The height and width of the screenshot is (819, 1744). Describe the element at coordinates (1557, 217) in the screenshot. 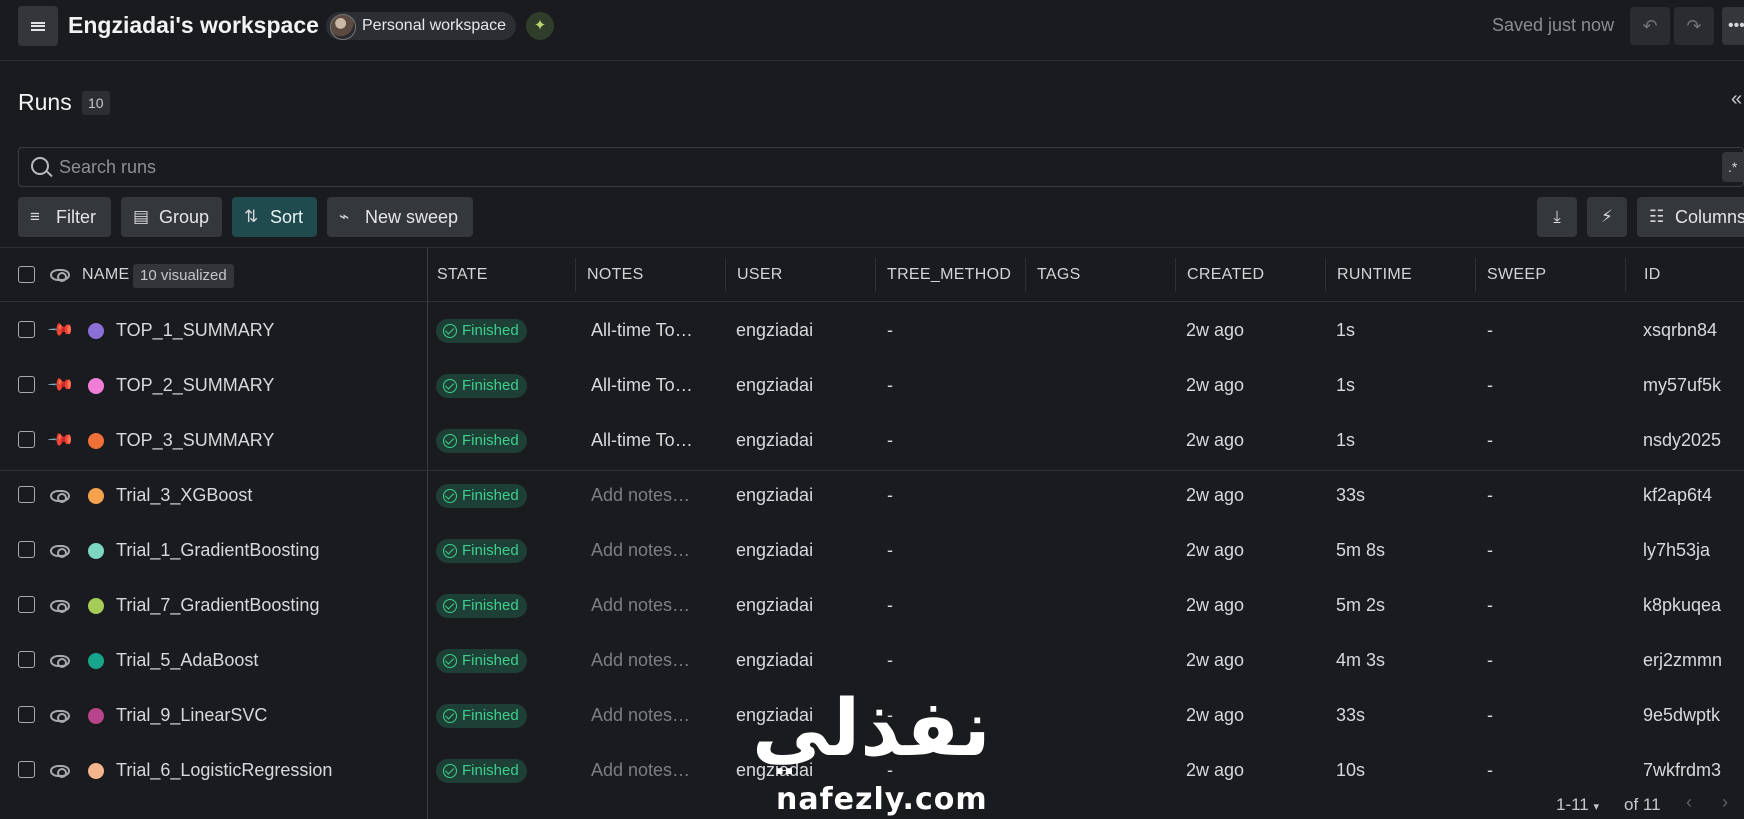

I see `download-button: ⤓` at that location.